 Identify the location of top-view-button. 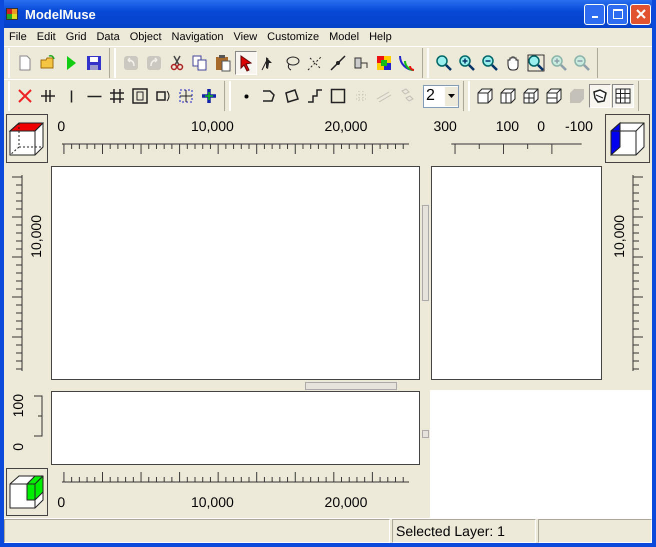
(27, 138).